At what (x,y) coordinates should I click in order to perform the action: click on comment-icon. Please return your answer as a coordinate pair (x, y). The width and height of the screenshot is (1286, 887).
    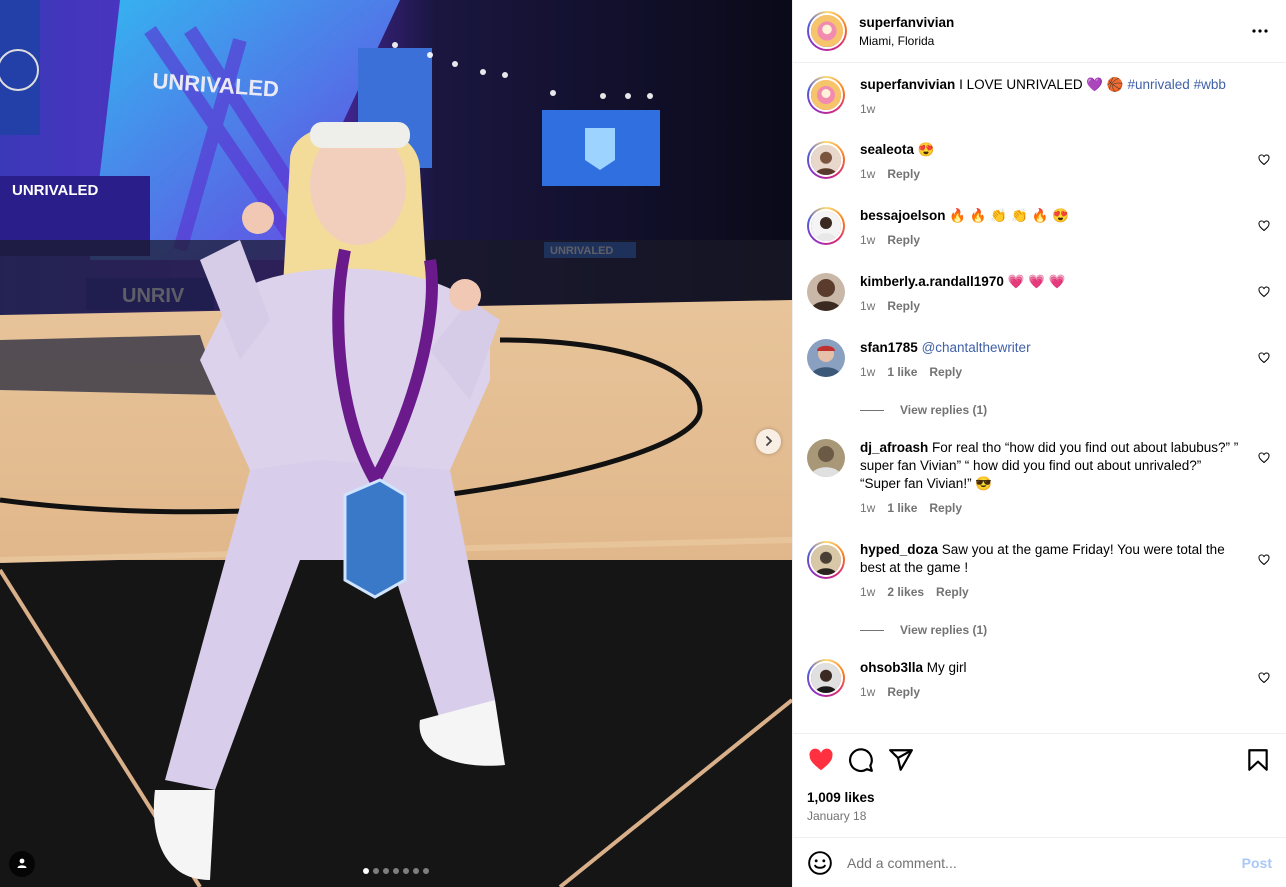
    Looking at the image, I should click on (861, 761).